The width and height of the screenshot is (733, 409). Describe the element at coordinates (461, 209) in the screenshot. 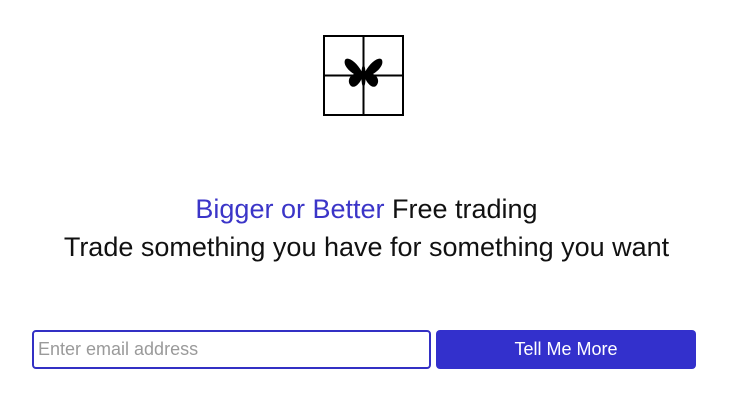

I see `headline-suffix: Free trading` at that location.